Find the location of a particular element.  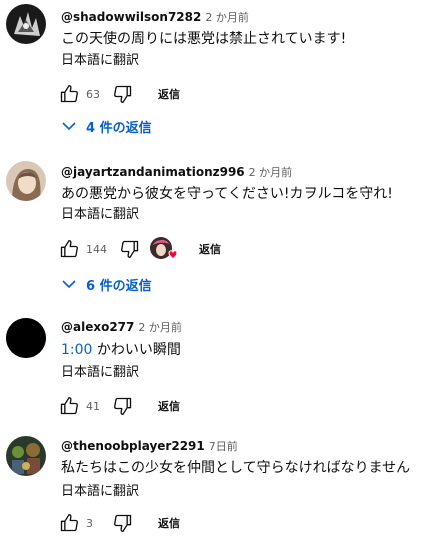

comment-header: @jayartzandanimationz996 2 か月前 is located at coordinates (176, 172).